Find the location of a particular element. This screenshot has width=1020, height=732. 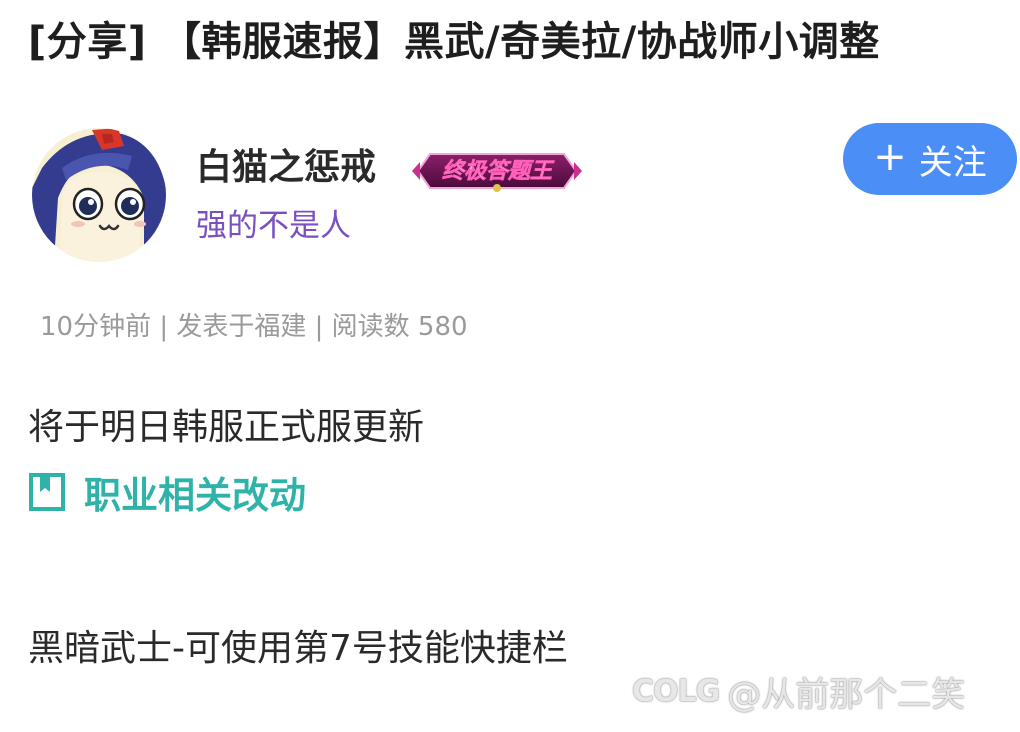

anime-girl-avatar-icon is located at coordinates (99, 195).